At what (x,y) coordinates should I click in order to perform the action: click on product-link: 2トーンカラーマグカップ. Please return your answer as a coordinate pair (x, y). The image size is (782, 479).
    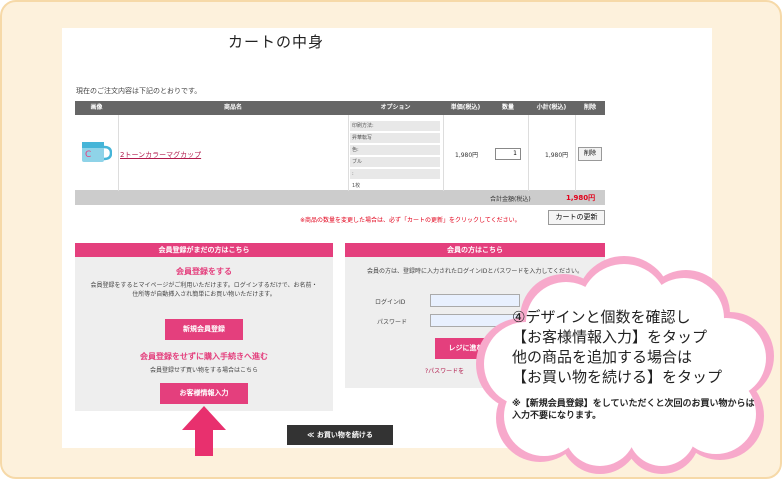
    Looking at the image, I should click on (160, 155).